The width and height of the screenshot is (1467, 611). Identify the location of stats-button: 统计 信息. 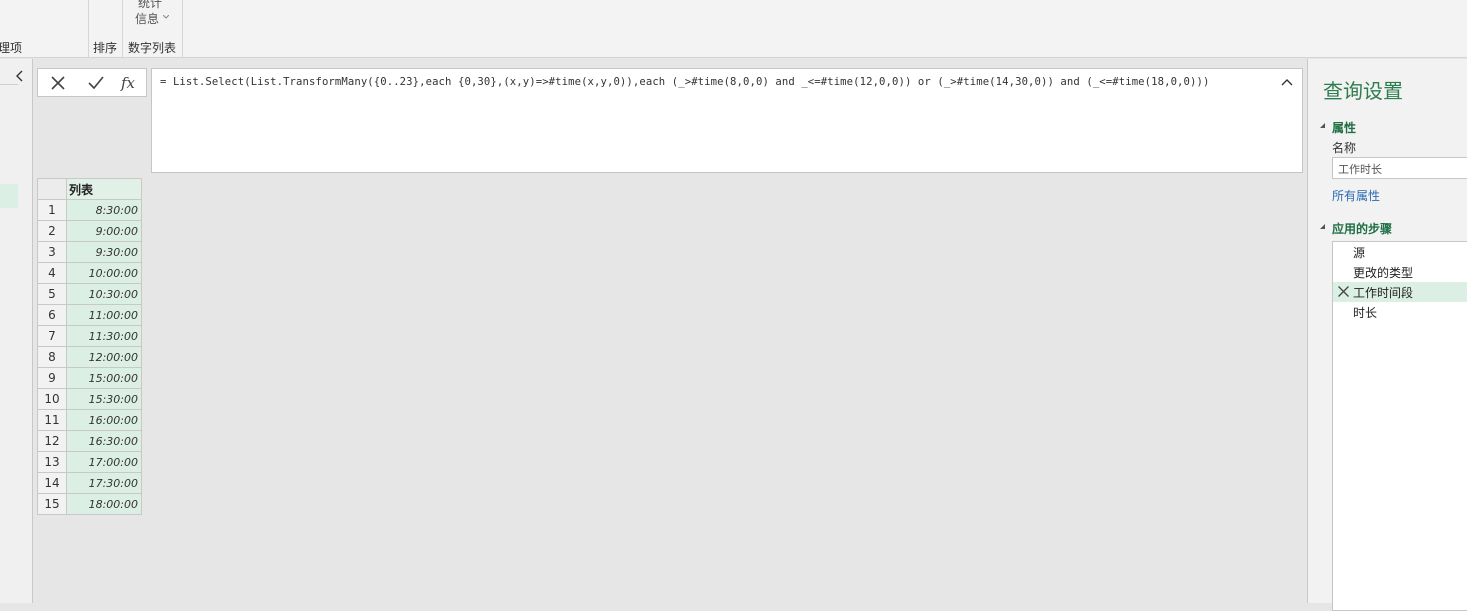
(152, 14).